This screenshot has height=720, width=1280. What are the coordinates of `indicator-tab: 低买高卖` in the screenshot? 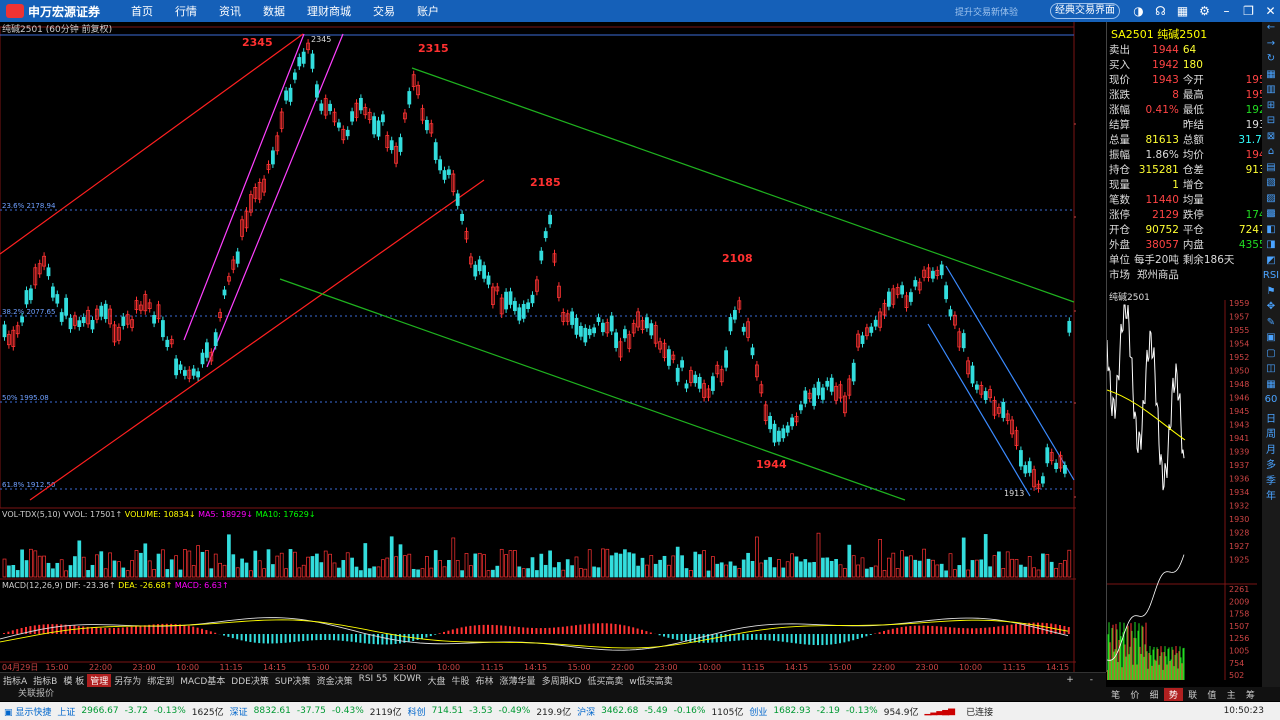 It's located at (605, 680).